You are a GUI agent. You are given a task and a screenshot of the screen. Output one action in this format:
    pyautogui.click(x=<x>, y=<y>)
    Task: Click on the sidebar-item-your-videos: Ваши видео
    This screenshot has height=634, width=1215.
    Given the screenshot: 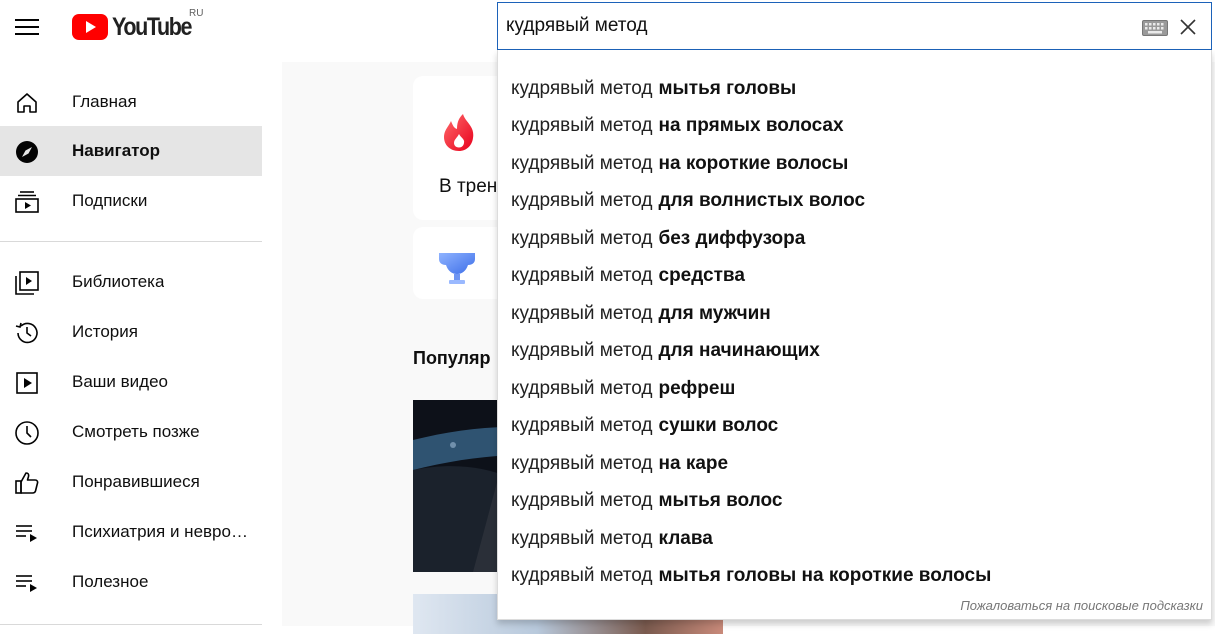 What is the action you would take?
    pyautogui.click(x=131, y=382)
    